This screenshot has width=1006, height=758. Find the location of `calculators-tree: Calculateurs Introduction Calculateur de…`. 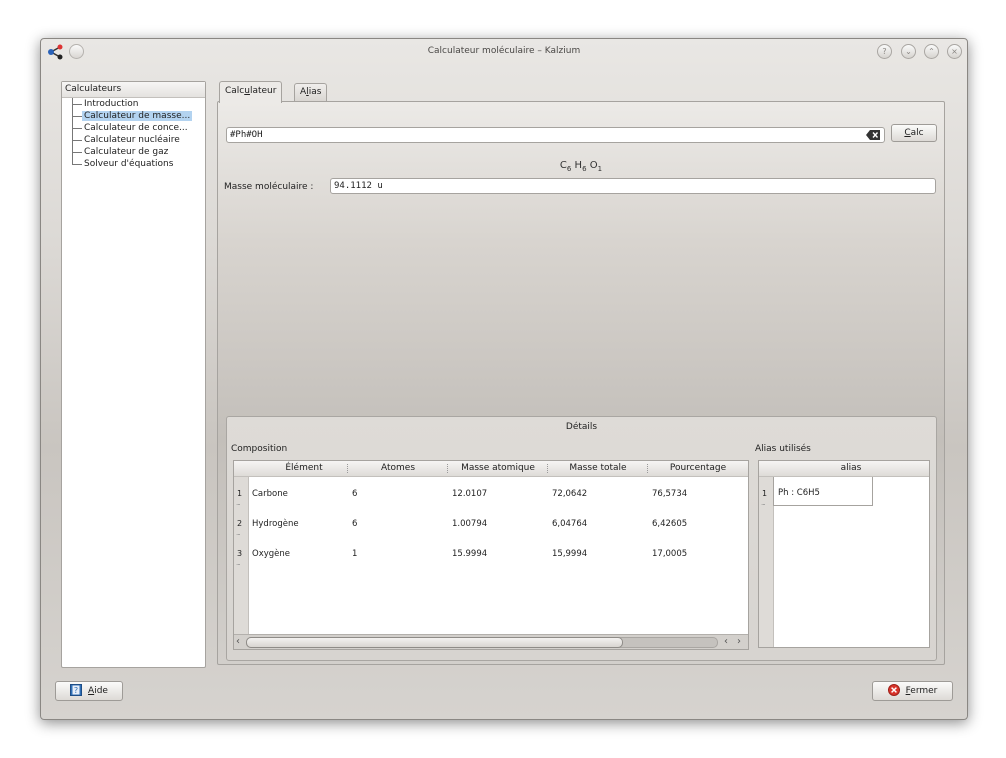

calculators-tree: Calculateurs Introduction Calculateur de… is located at coordinates (133, 374).